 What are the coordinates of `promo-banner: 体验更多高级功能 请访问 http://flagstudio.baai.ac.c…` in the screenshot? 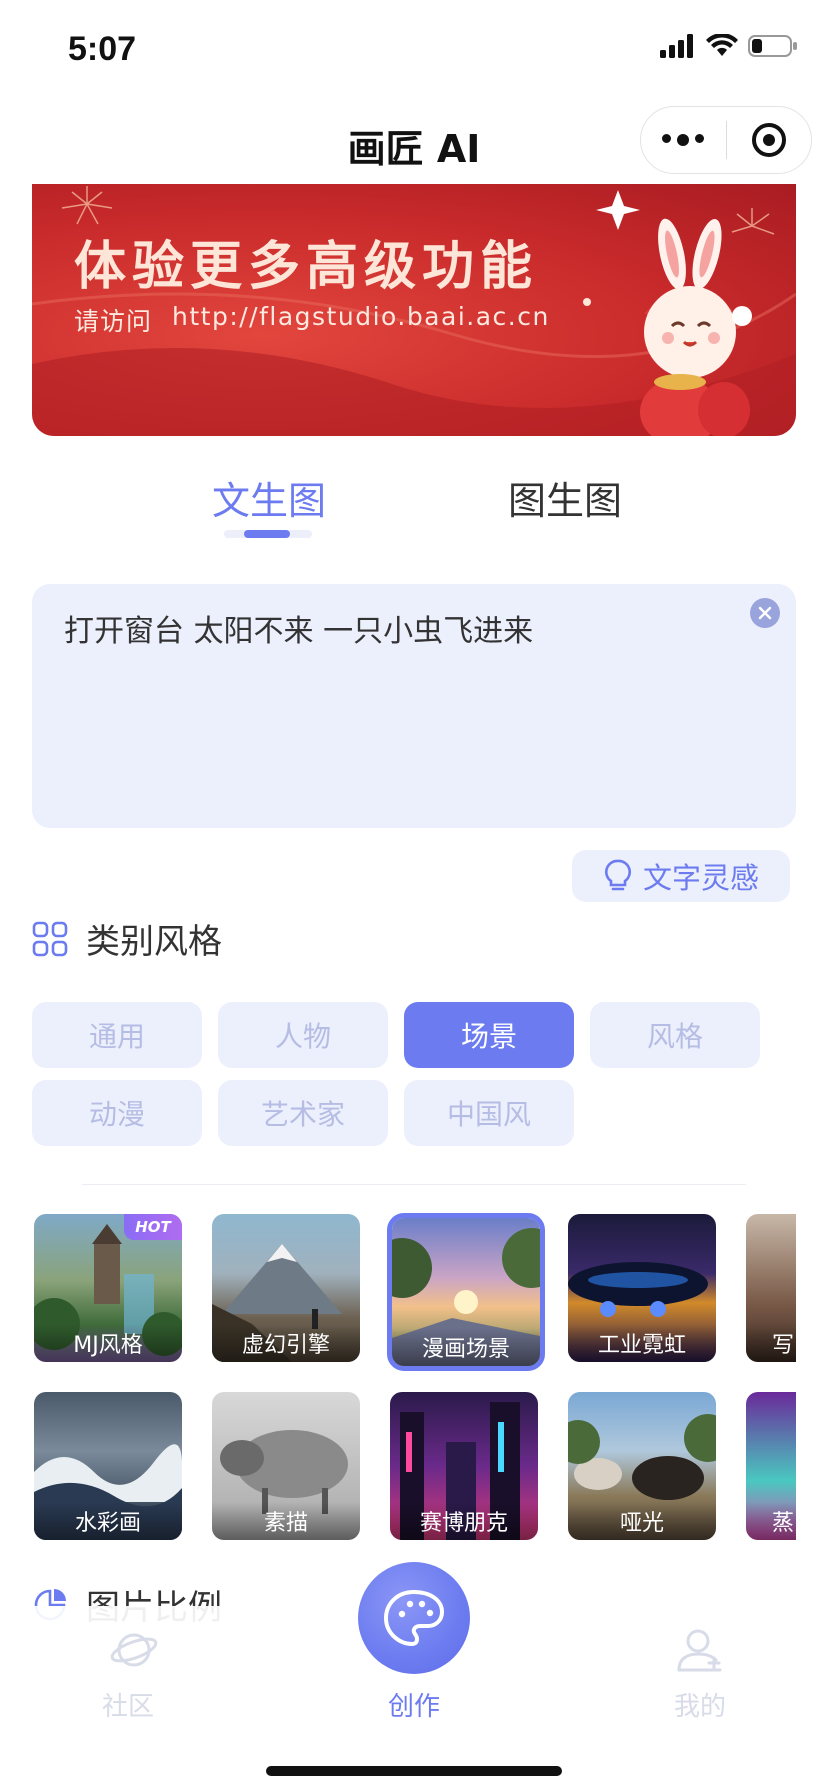 It's located at (414, 310).